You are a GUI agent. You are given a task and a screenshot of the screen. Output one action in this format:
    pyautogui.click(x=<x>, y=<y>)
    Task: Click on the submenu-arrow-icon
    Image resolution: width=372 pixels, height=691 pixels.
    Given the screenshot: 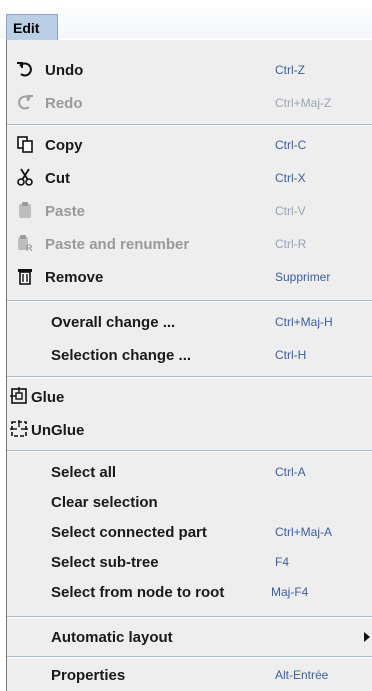 What is the action you would take?
    pyautogui.click(x=367, y=637)
    